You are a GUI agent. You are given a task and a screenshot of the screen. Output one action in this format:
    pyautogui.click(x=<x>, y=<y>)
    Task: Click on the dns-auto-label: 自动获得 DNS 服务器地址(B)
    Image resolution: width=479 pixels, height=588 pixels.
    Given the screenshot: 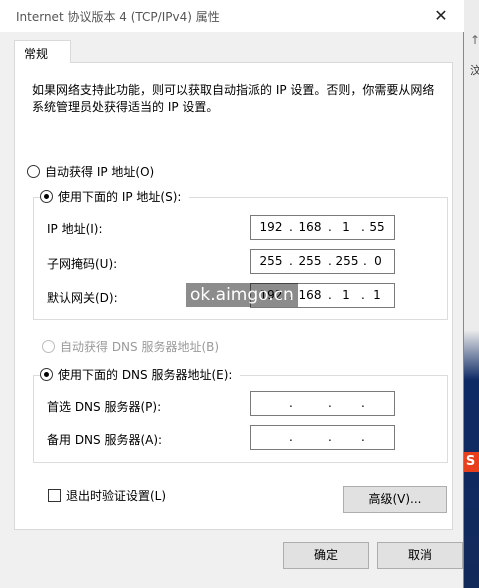 What is the action you would take?
    pyautogui.click(x=140, y=346)
    